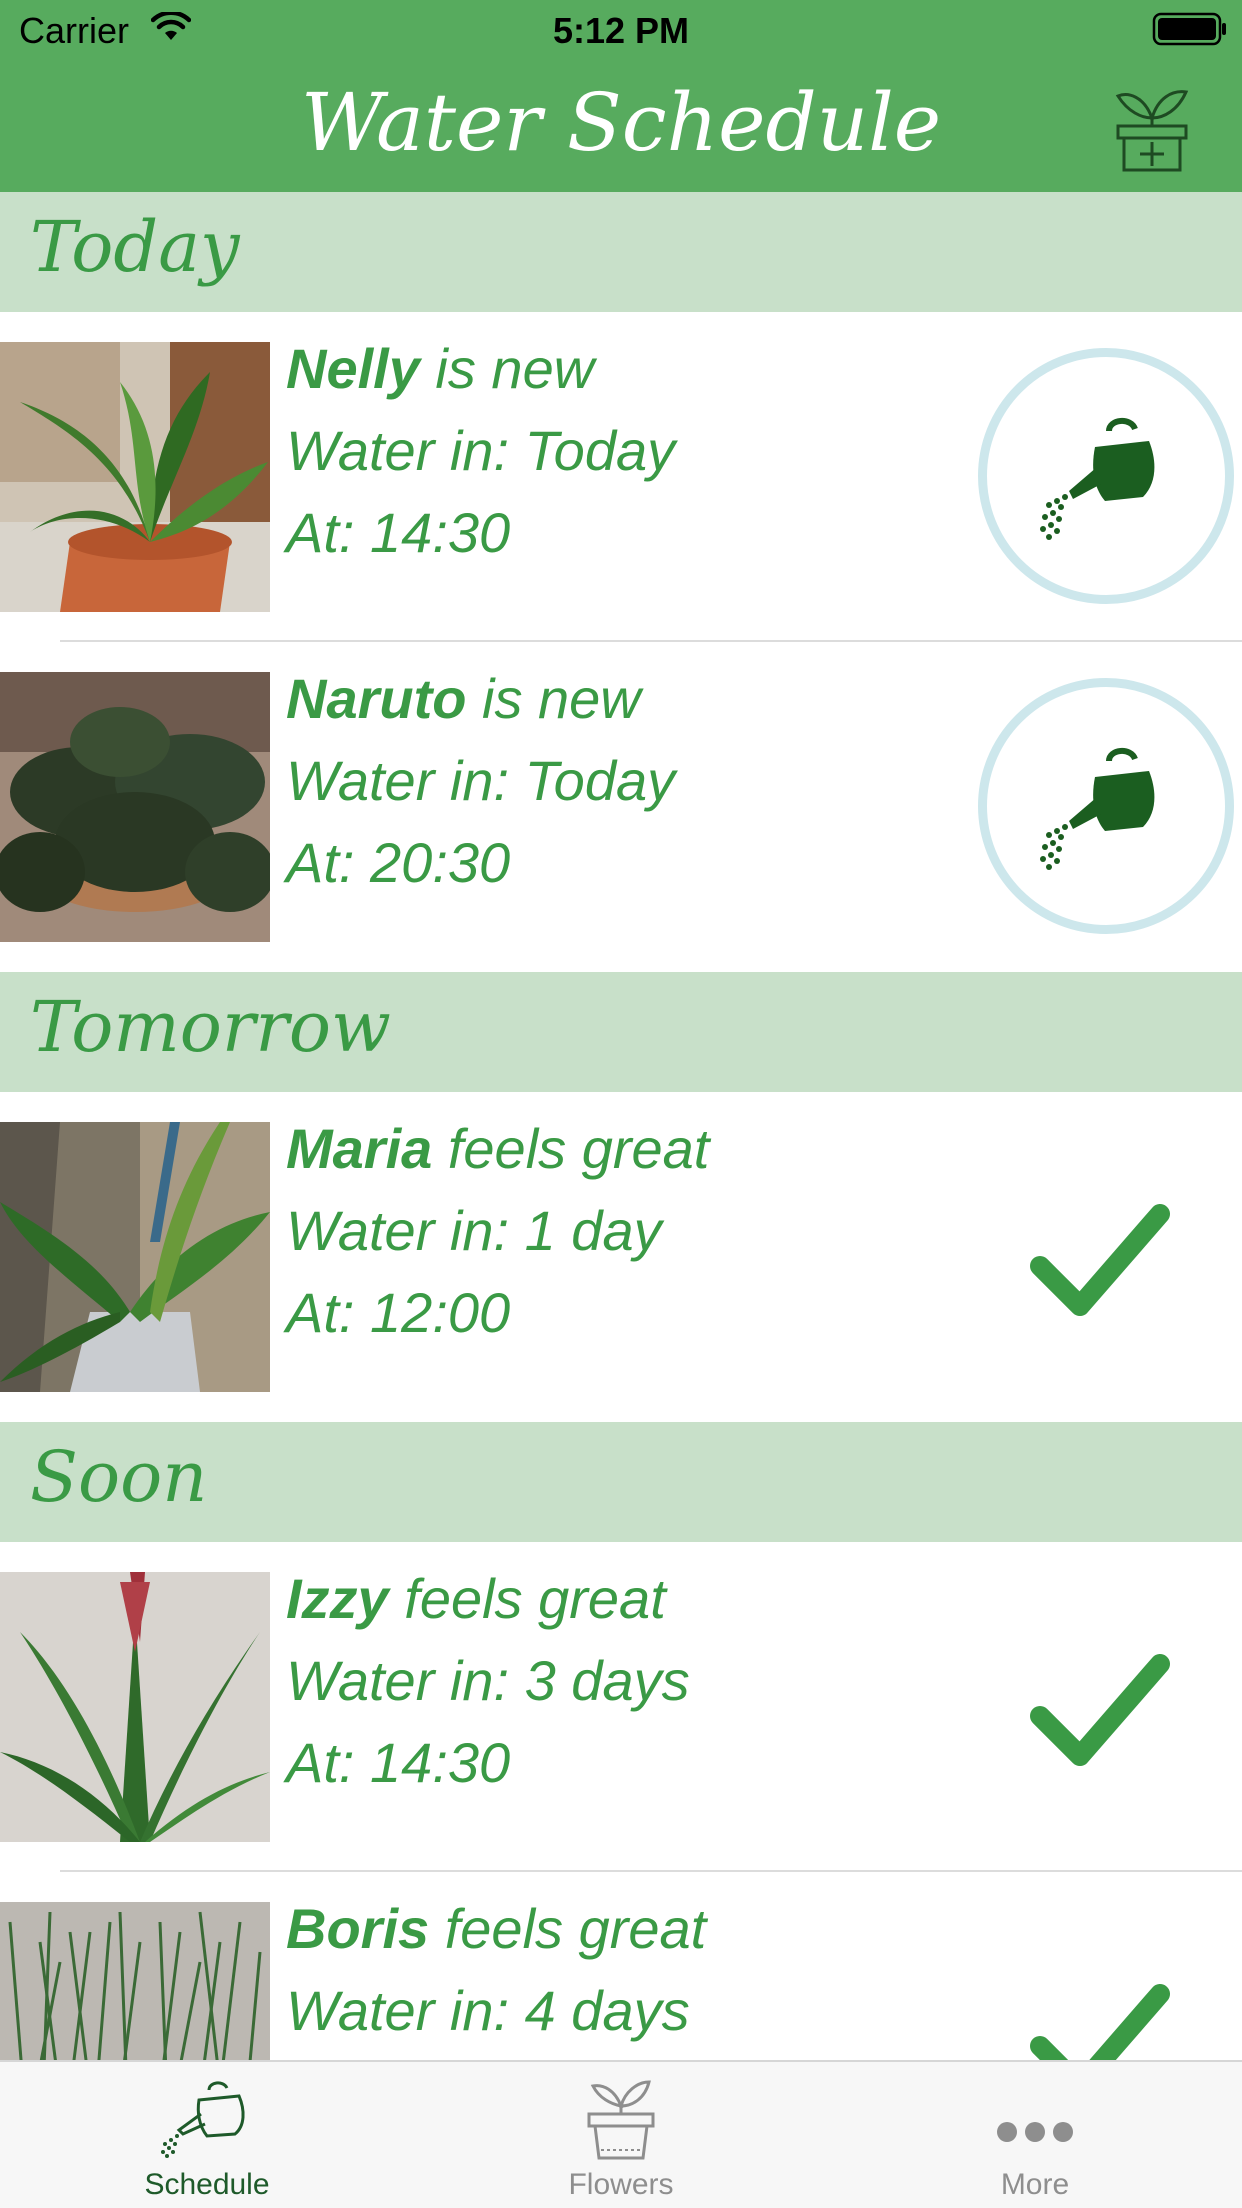  I want to click on more-dots-icon, so click(1035, 2118).